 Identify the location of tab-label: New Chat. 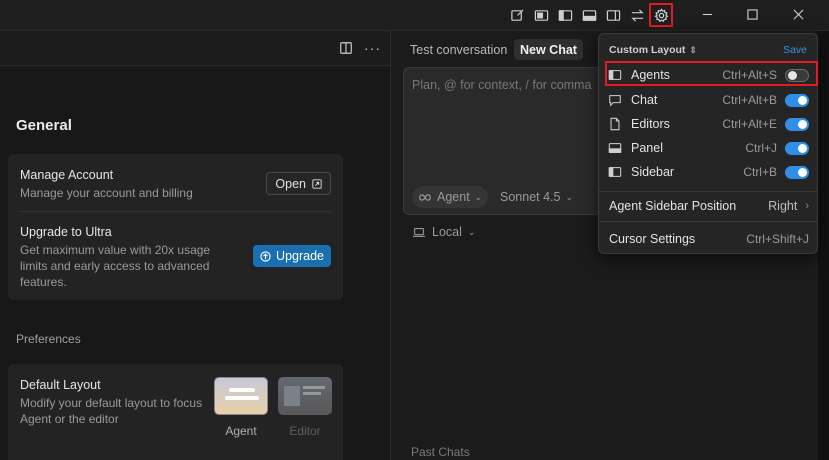
(548, 49).